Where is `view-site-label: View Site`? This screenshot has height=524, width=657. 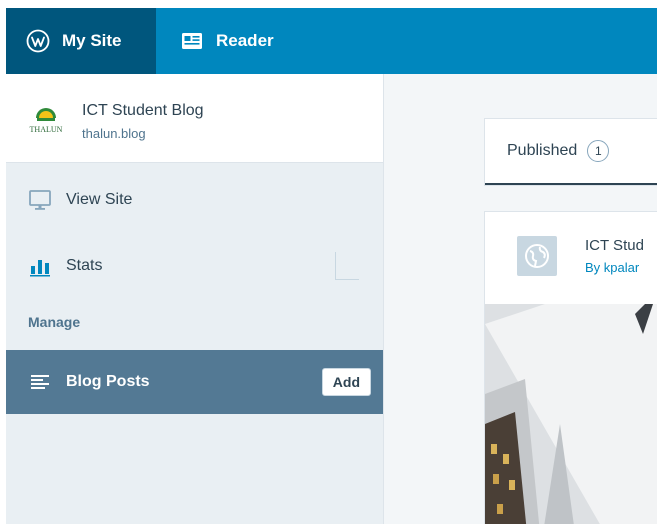
view-site-label: View Site is located at coordinates (99, 199).